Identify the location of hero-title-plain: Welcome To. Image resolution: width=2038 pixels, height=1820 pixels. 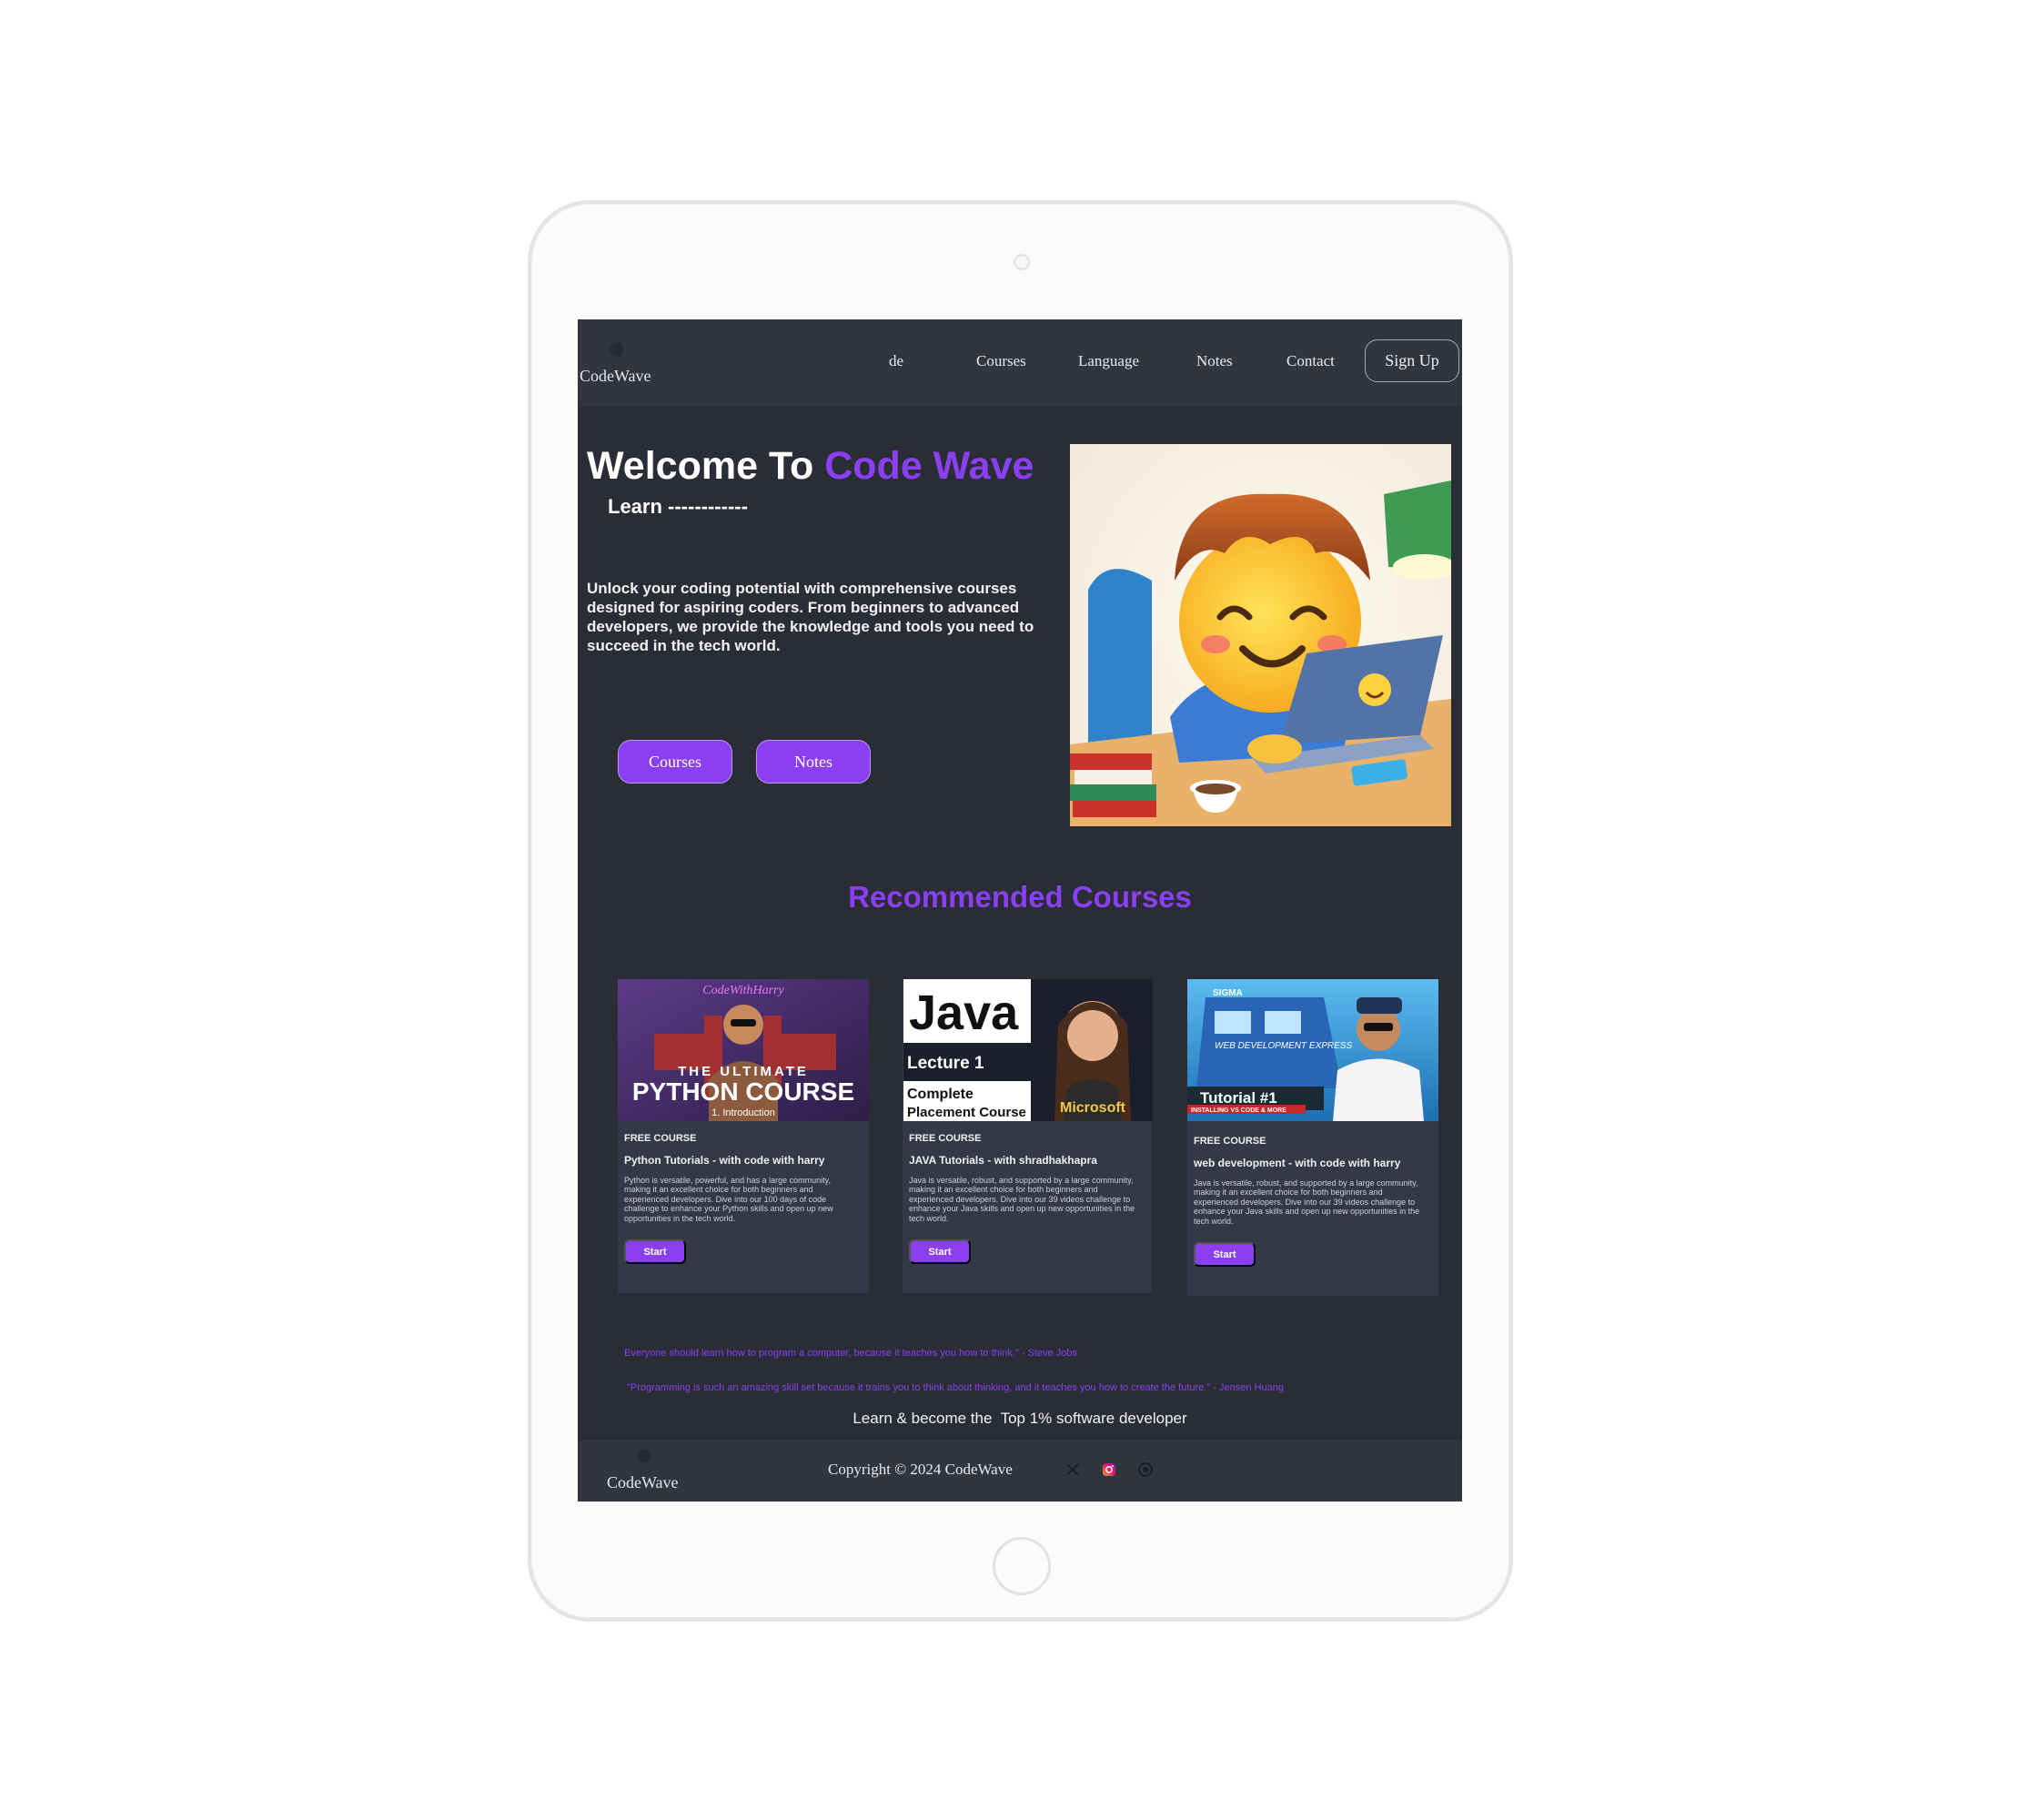
(706, 466).